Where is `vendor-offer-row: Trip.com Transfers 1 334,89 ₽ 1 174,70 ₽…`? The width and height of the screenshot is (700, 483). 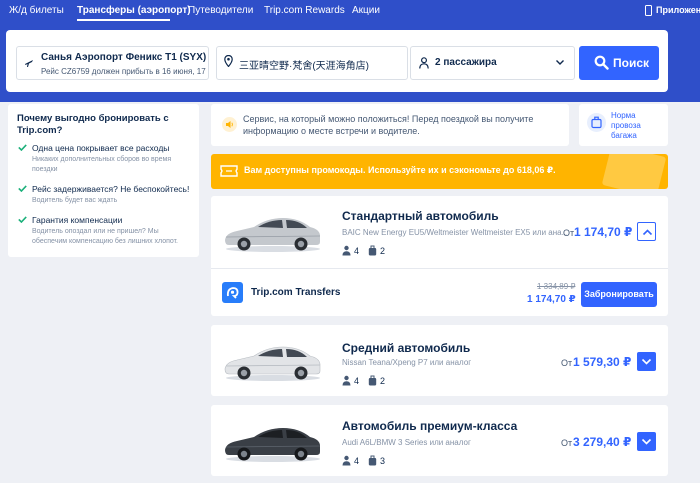
vendor-offer-row: Trip.com Transfers 1 334,89 ₽ 1 174,70 ₽… is located at coordinates (439, 292).